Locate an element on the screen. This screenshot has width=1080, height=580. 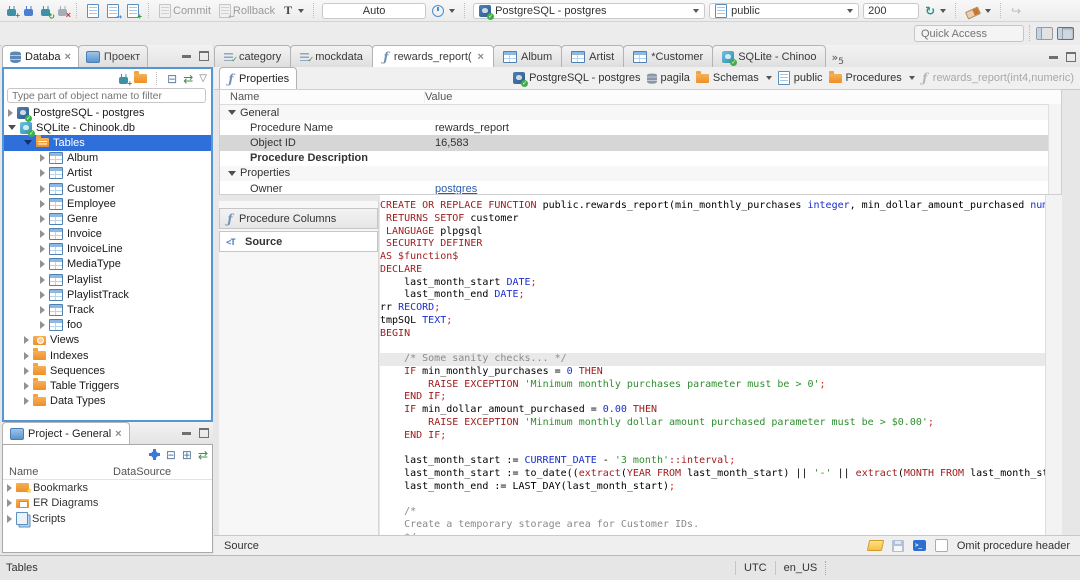
editor-tab-album: Album is located at coordinates (527, 56).